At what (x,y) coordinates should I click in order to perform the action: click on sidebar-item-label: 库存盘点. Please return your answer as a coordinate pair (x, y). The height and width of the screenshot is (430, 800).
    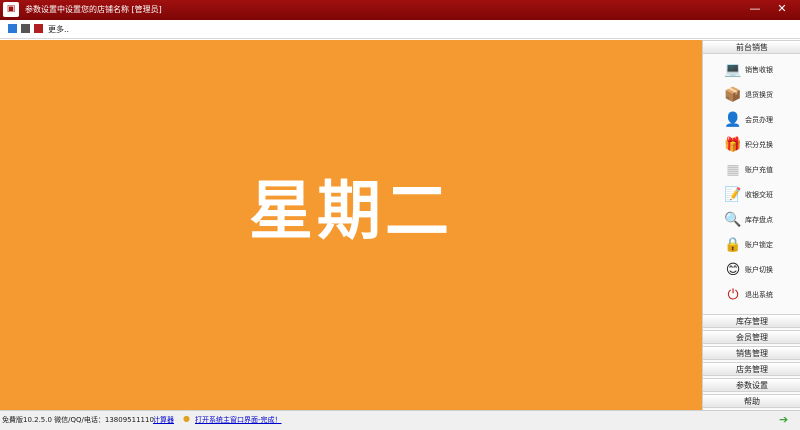
    Looking at the image, I should click on (759, 220).